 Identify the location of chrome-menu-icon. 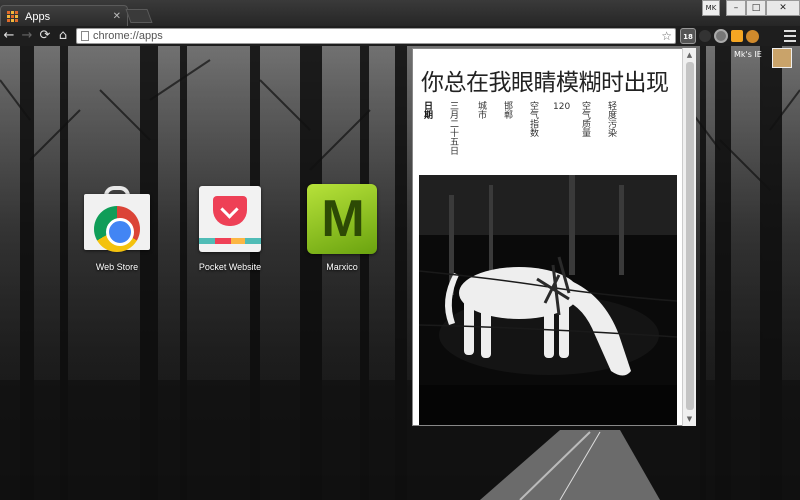
(790, 36).